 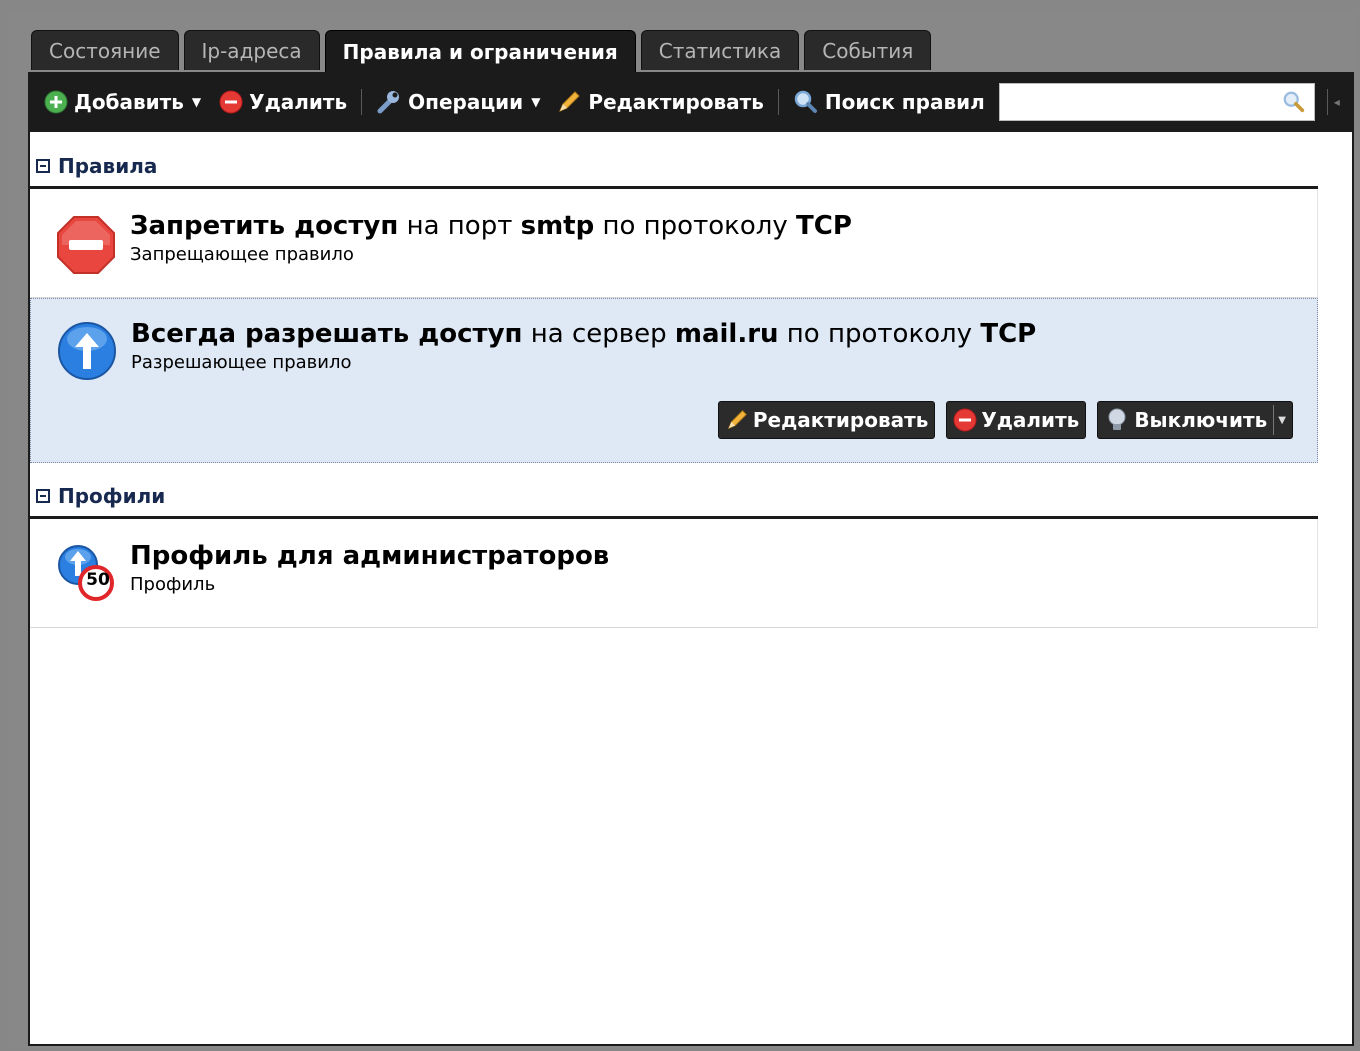 What do you see at coordinates (868, 50) in the screenshot?
I see `tab-events: События` at bounding box center [868, 50].